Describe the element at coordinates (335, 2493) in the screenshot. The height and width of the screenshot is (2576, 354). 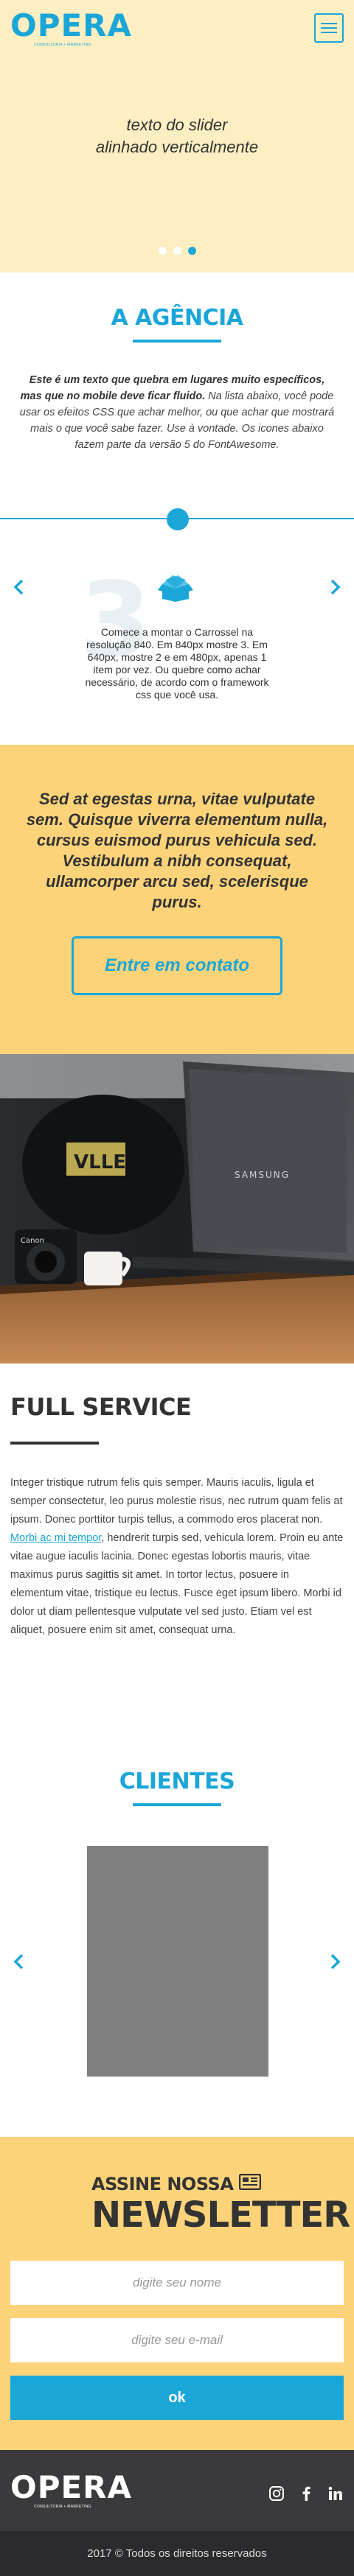
I see `linkedin-icon` at that location.